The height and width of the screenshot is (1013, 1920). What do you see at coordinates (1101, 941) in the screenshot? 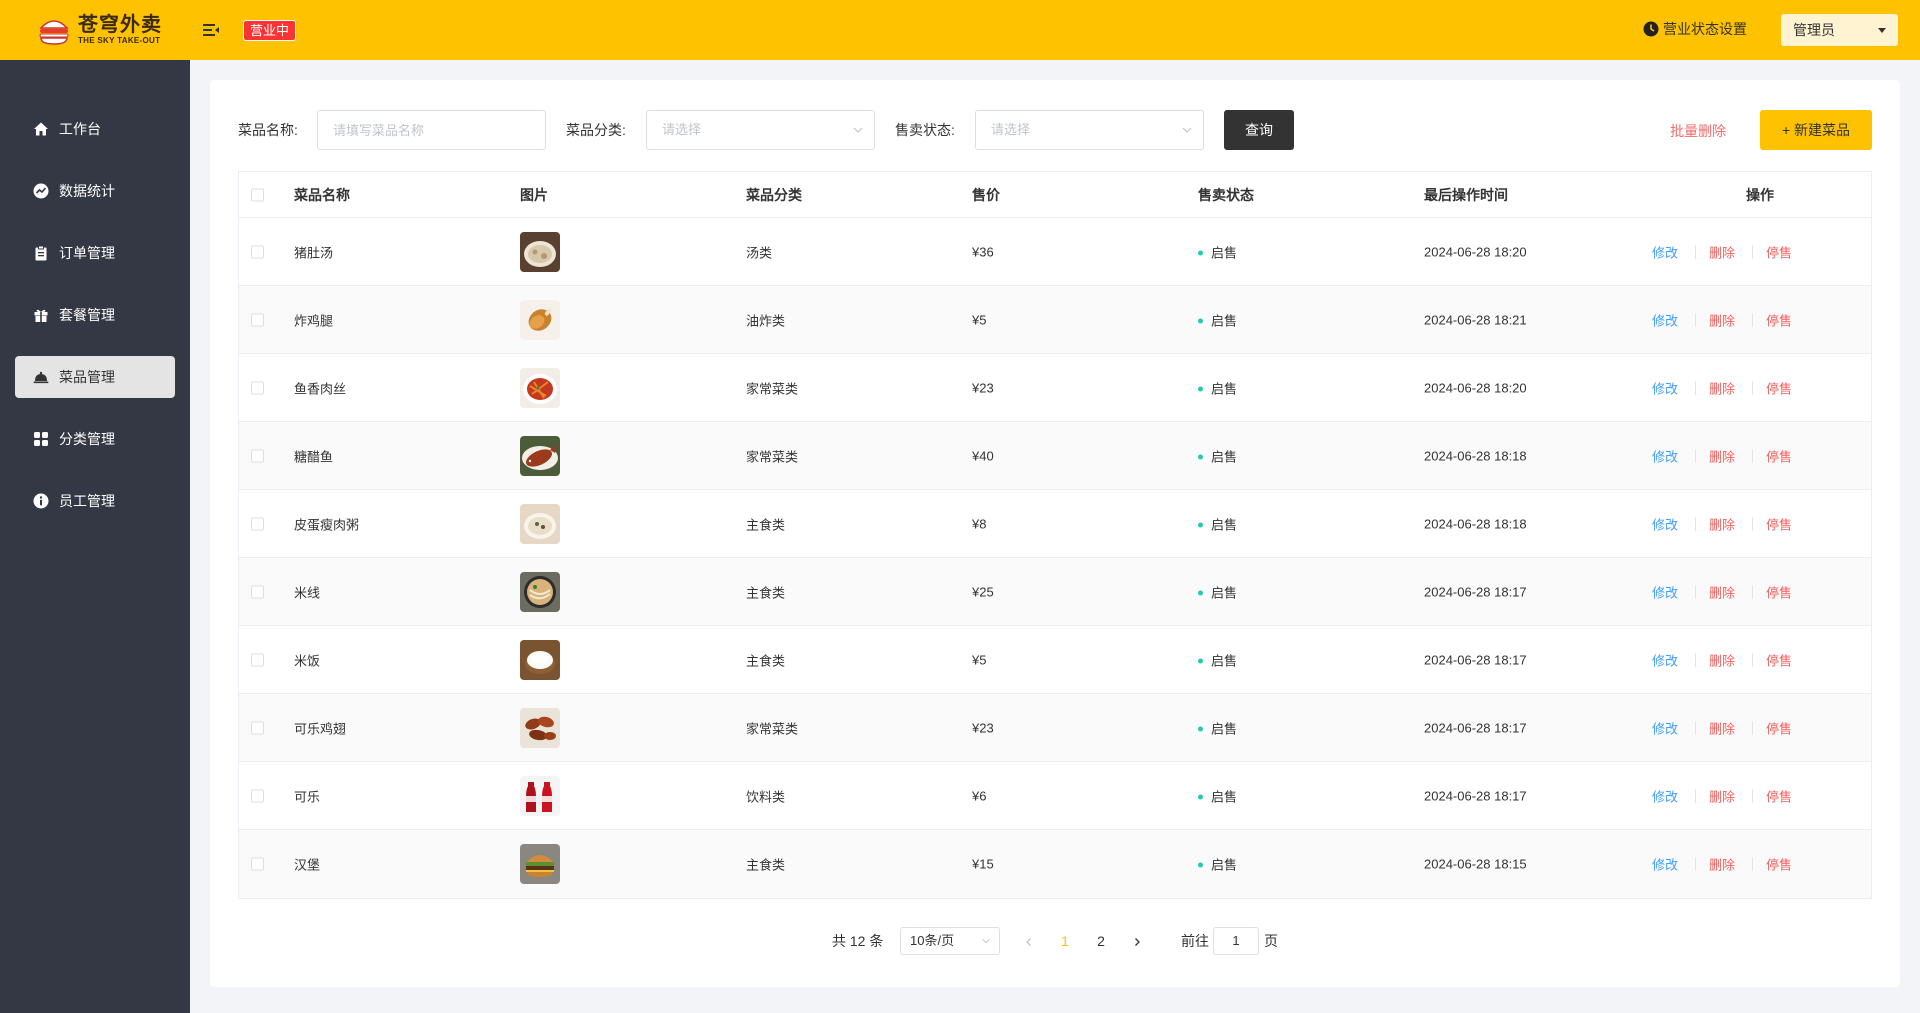
I see `page-button-2: 2` at bounding box center [1101, 941].